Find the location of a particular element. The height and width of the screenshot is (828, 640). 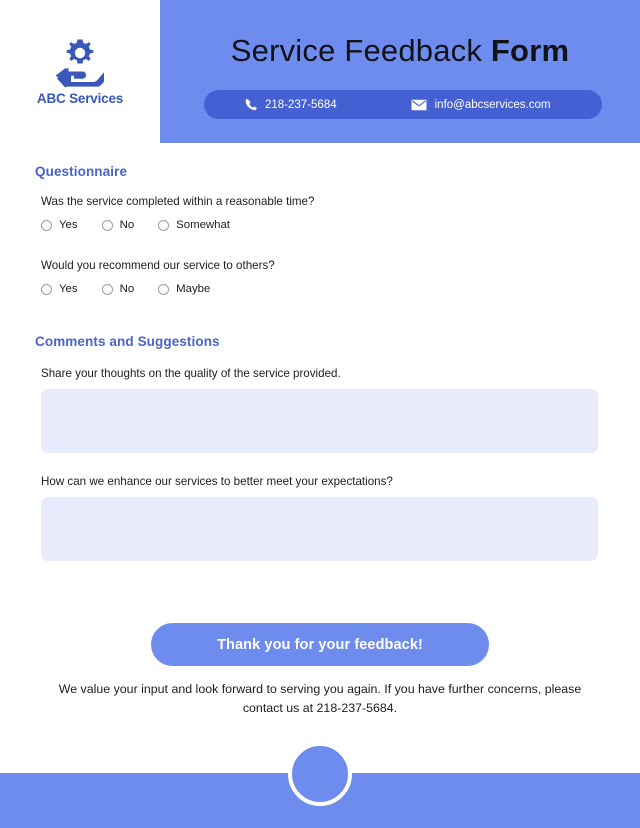

radio-option-q2-yes: Yes is located at coordinates (59, 289).